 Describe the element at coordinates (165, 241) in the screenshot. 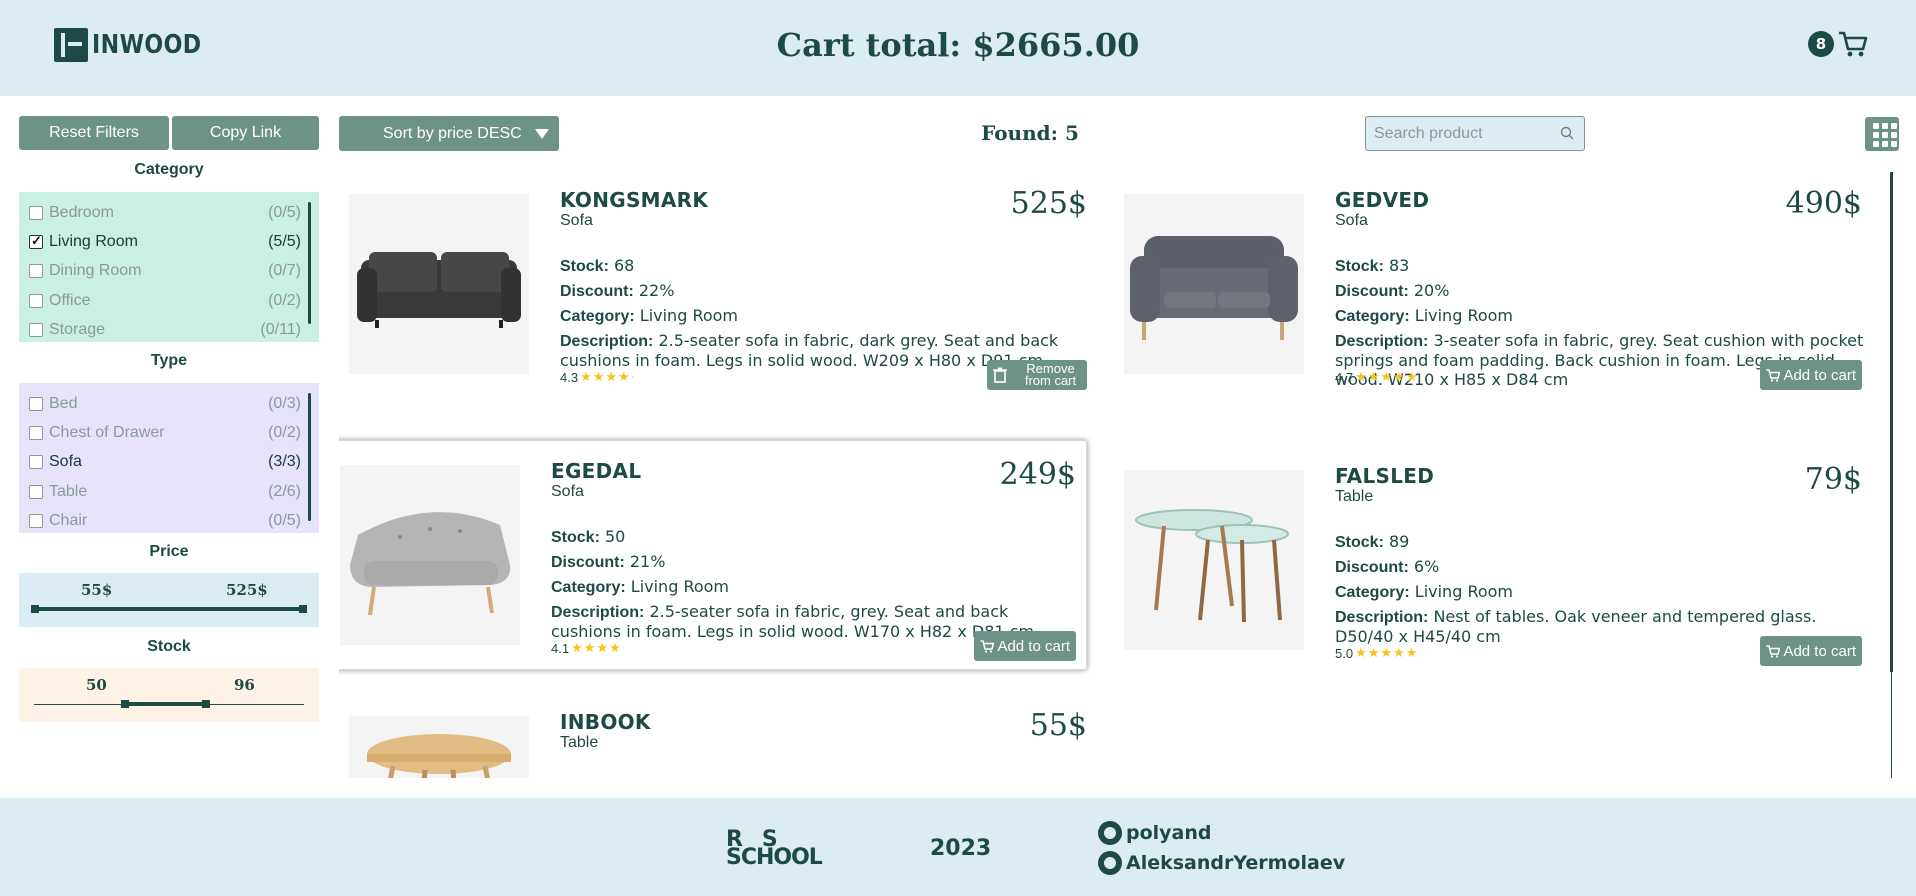

I see `filter-item-category: Living Room (5/5)` at that location.